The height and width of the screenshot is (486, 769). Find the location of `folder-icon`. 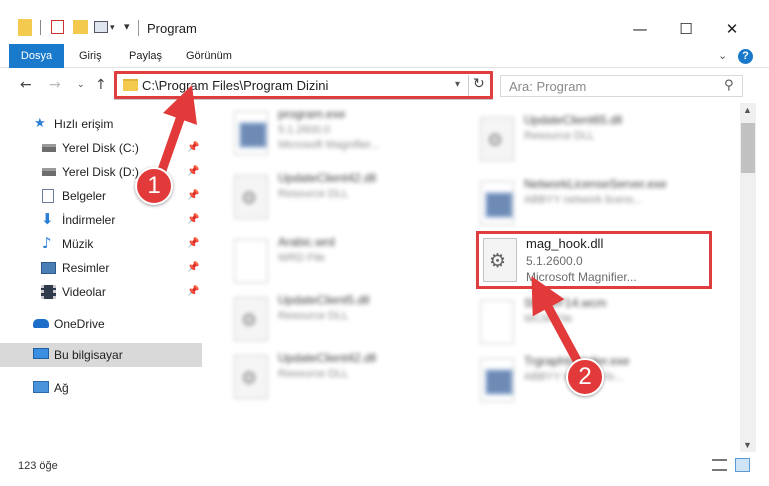

folder-icon is located at coordinates (25, 27).